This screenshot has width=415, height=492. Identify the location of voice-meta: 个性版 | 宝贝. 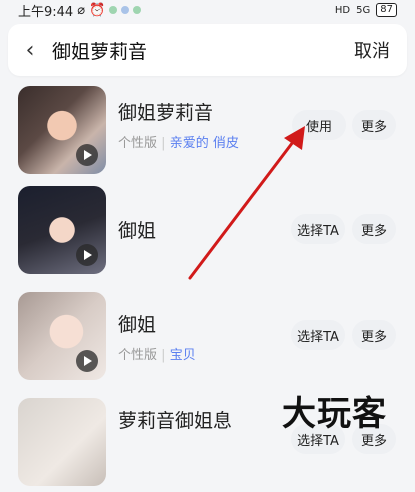
(157, 355).